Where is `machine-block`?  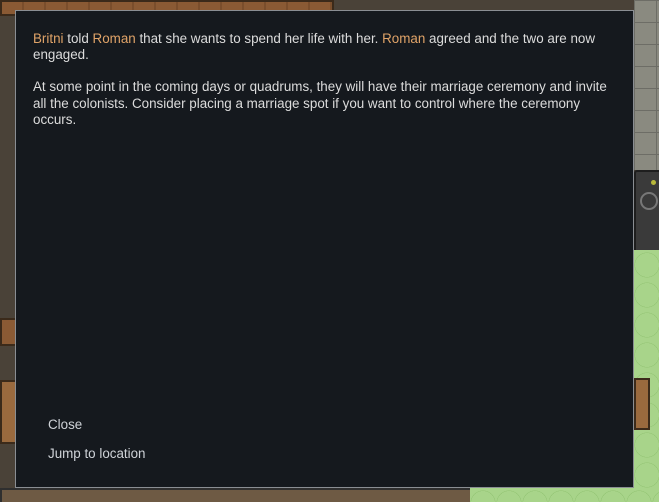
machine-block is located at coordinates (646, 212).